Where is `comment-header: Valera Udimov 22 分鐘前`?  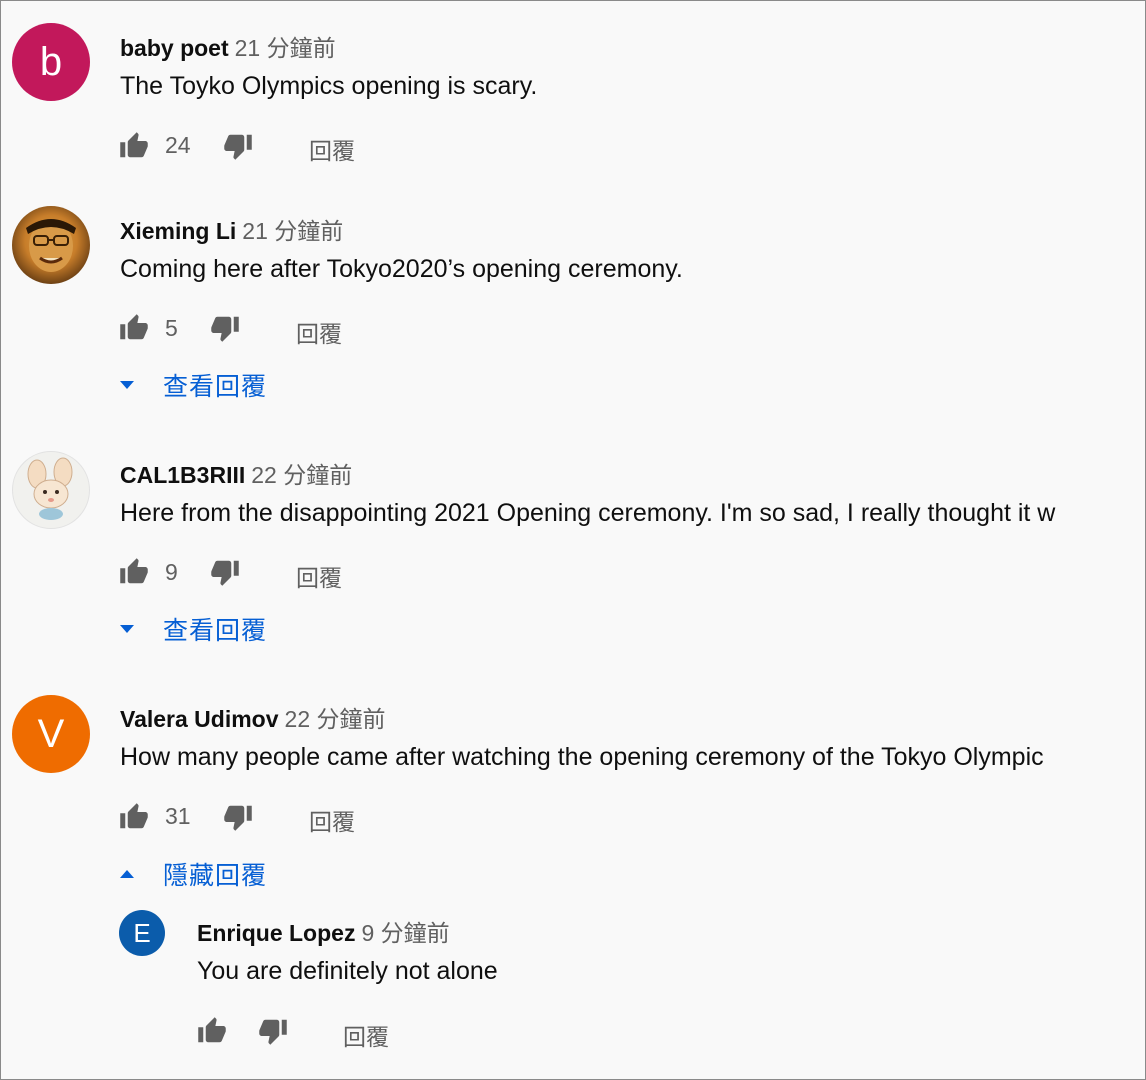
comment-header: Valera Udimov 22 分鐘前 is located at coordinates (253, 717).